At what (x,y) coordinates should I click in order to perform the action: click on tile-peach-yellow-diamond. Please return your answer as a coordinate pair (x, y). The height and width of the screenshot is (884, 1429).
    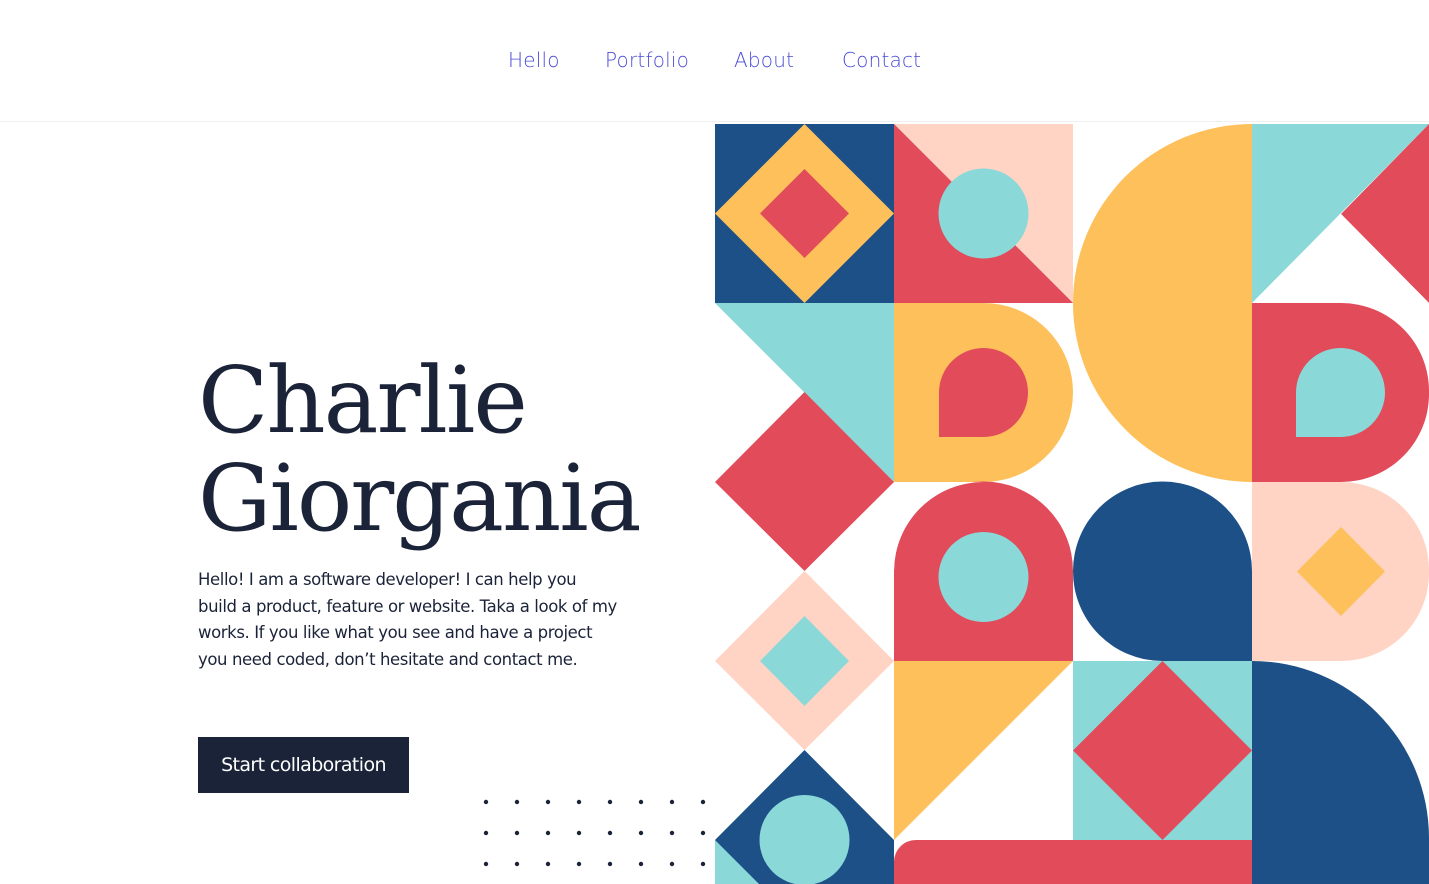
    Looking at the image, I should click on (1340, 571).